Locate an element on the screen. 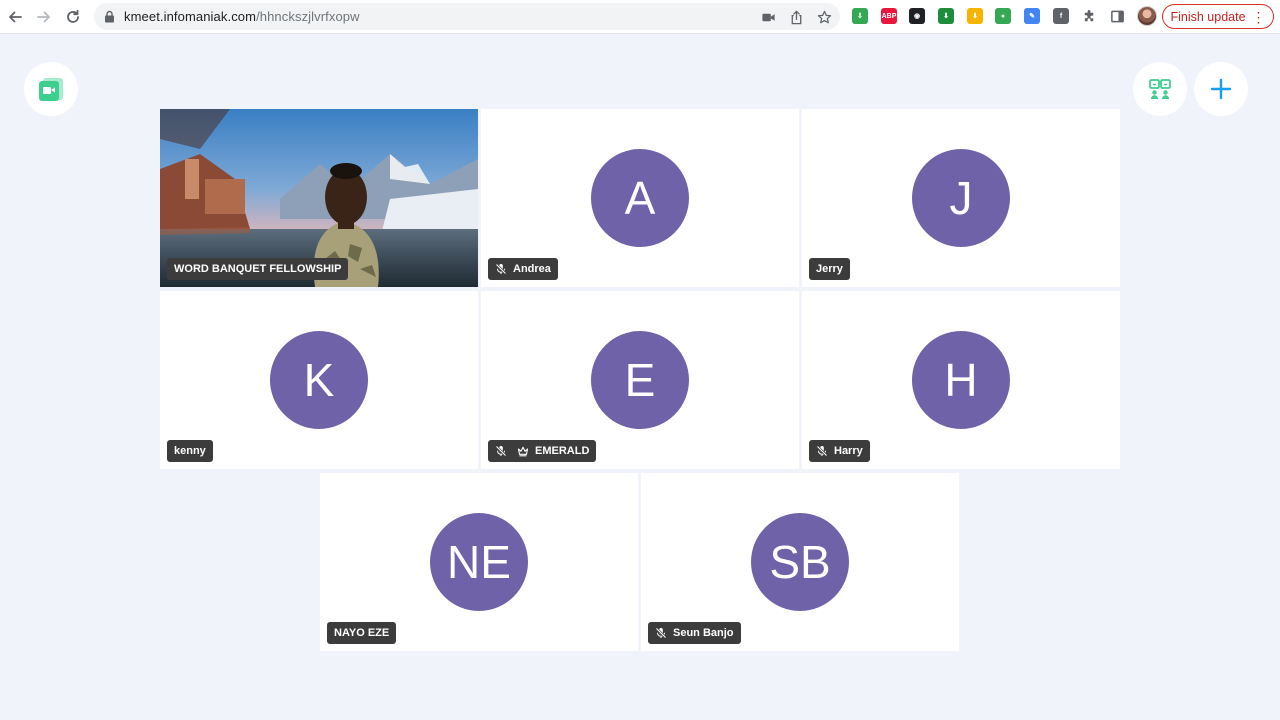 The image size is (1280, 720). participant-tile-seun-banjo: SB Seun Banjo is located at coordinates (800, 562).